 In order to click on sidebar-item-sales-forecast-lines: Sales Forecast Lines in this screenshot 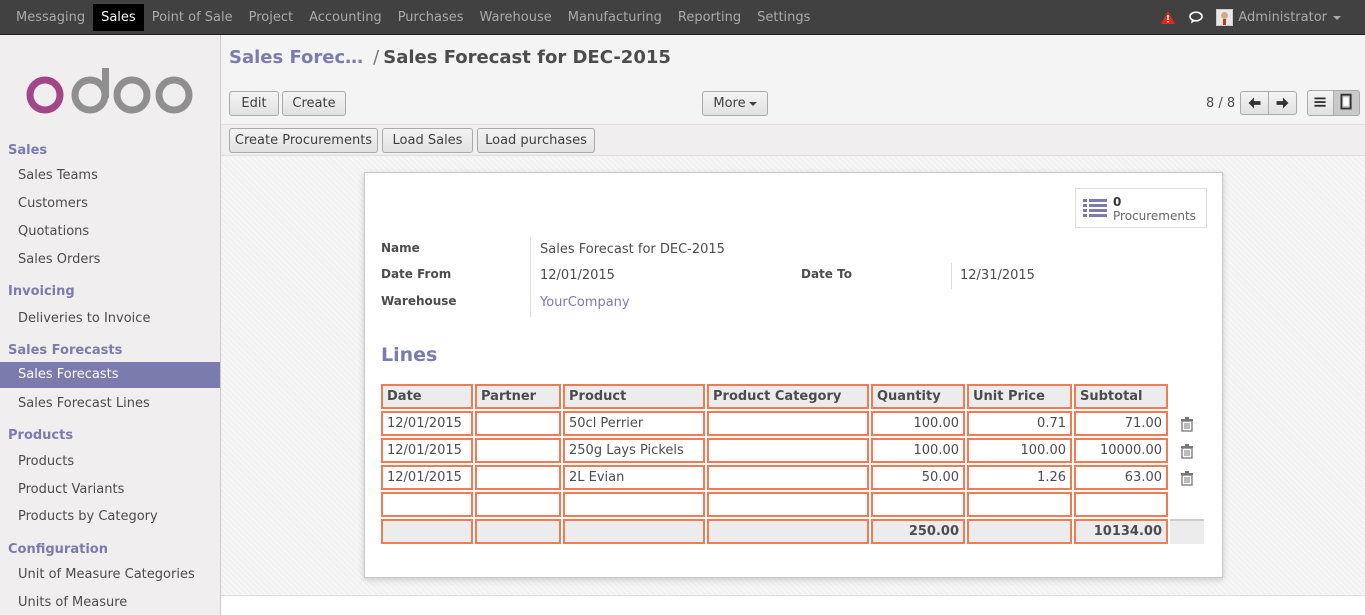, I will do `click(110, 404)`.